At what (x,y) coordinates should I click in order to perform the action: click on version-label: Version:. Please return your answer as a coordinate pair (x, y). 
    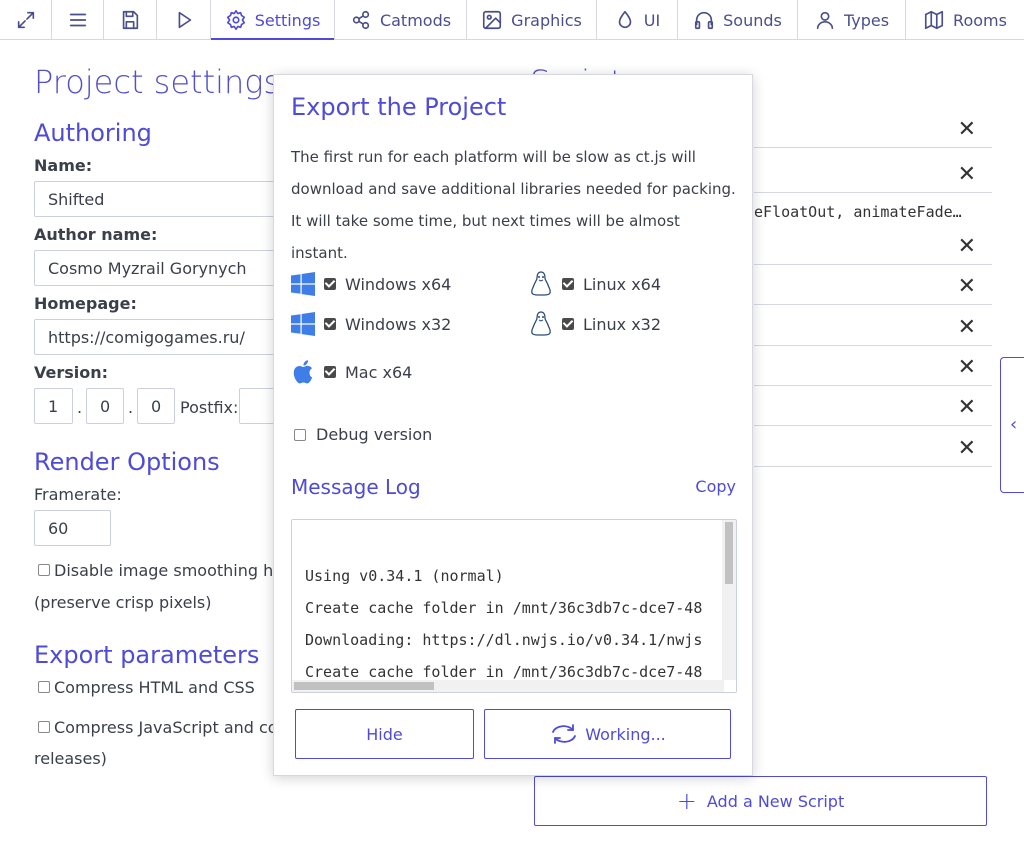
    Looking at the image, I should click on (71, 372).